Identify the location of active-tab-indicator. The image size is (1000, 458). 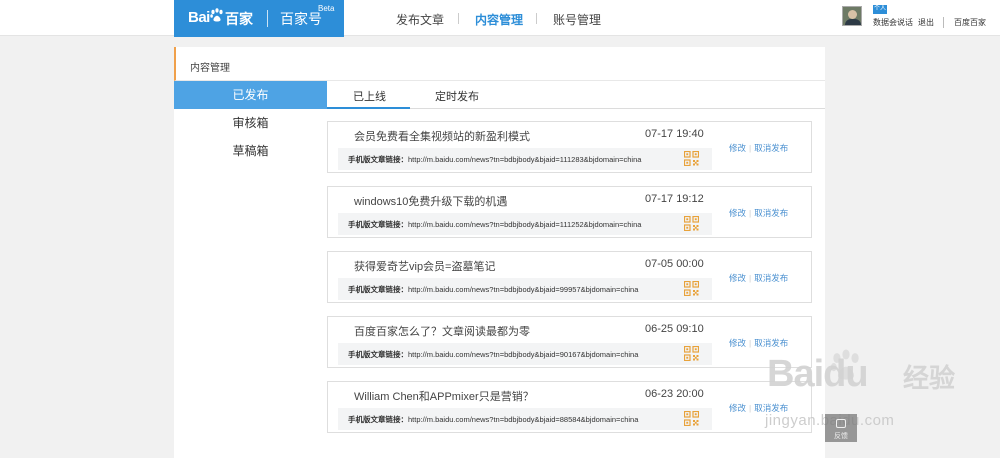
(368, 108).